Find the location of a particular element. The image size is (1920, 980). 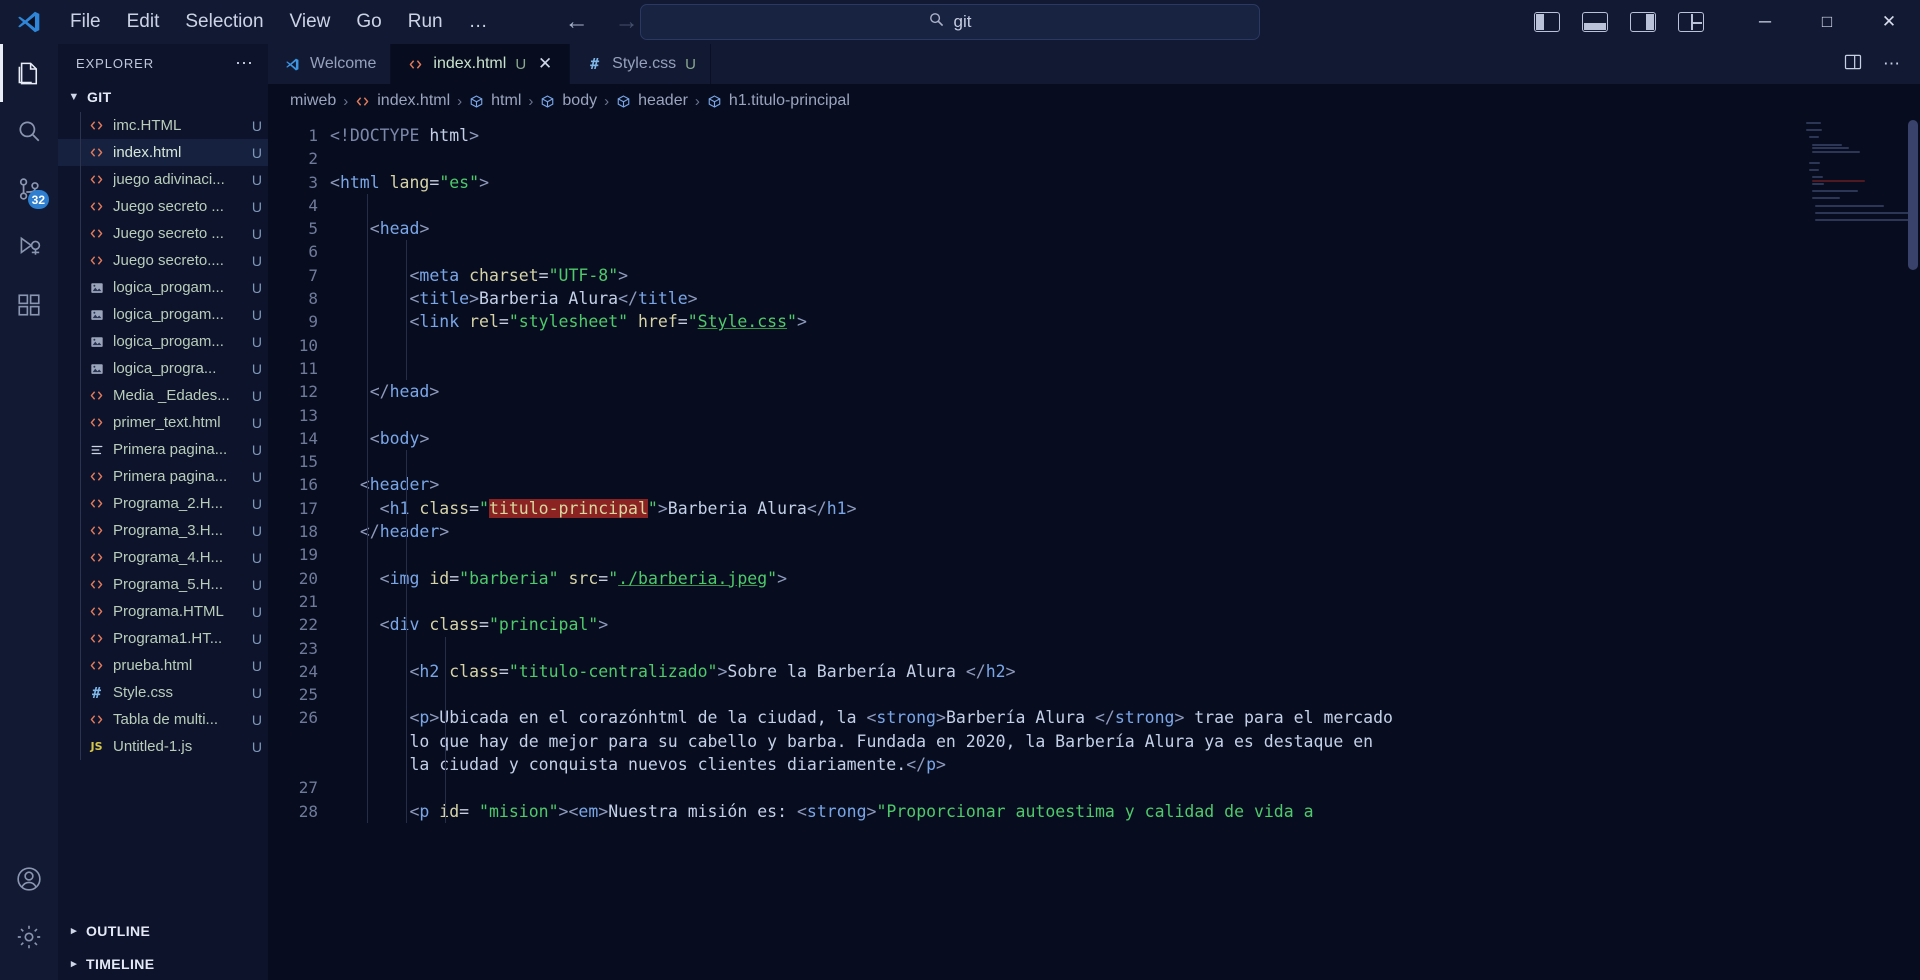

file-item: Programa1.HT... U is located at coordinates (163, 638).